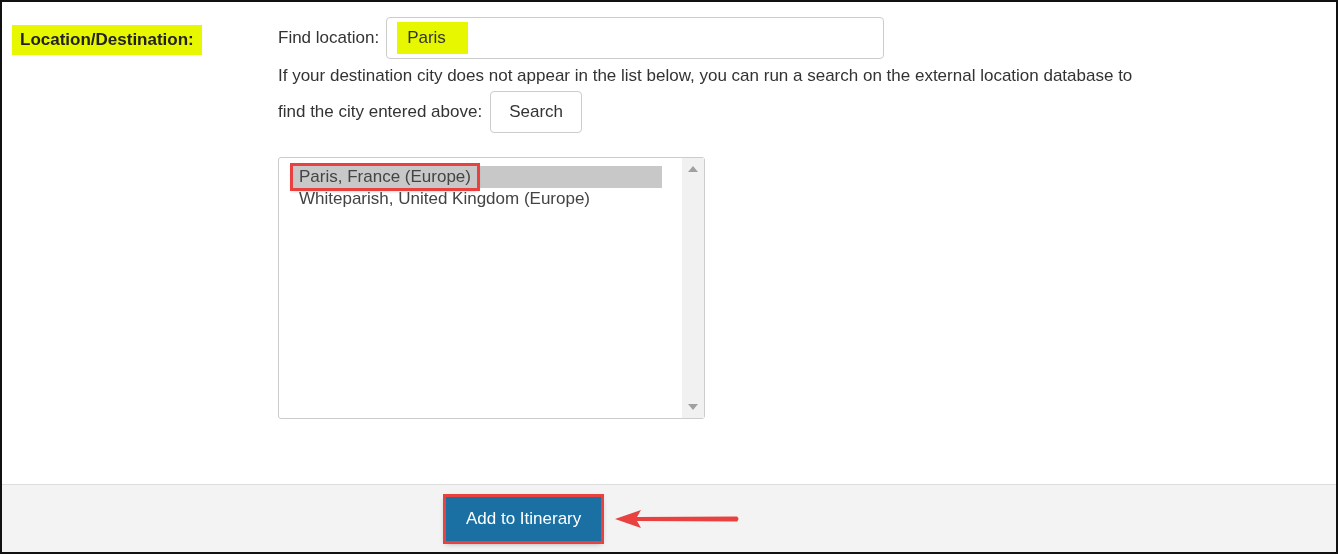 Image resolution: width=1338 pixels, height=554 pixels. I want to click on input-field: Paris, so click(635, 38).